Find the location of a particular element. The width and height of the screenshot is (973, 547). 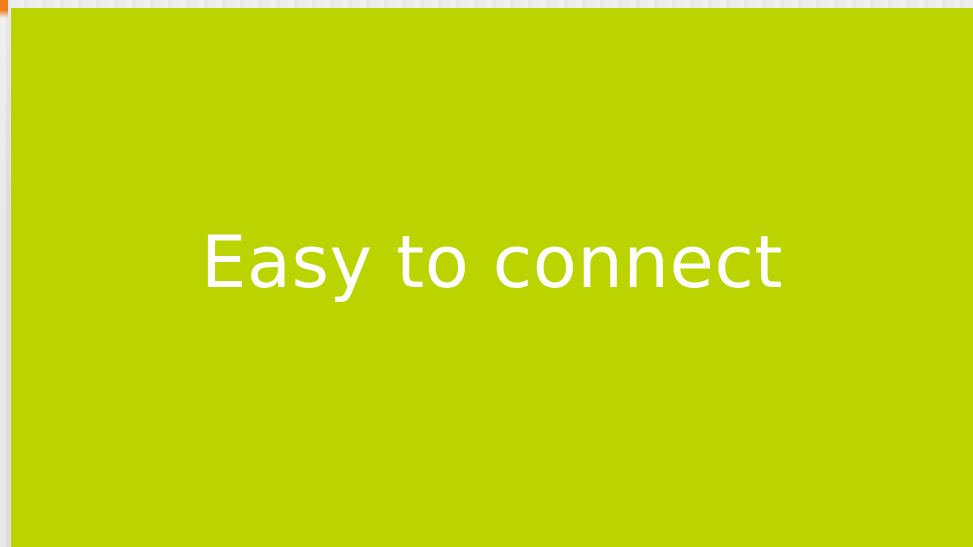

accent-corner-mark is located at coordinates (4, 9).